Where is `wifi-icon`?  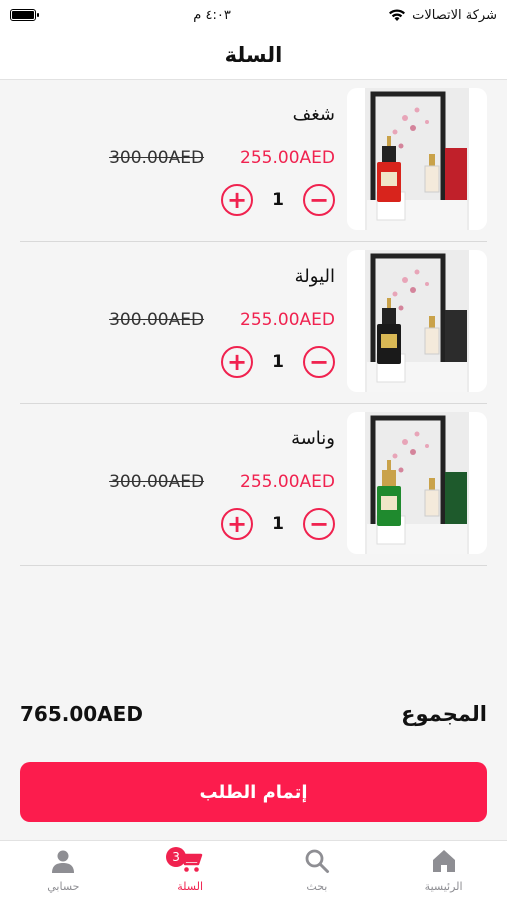
wifi-icon is located at coordinates (397, 15).